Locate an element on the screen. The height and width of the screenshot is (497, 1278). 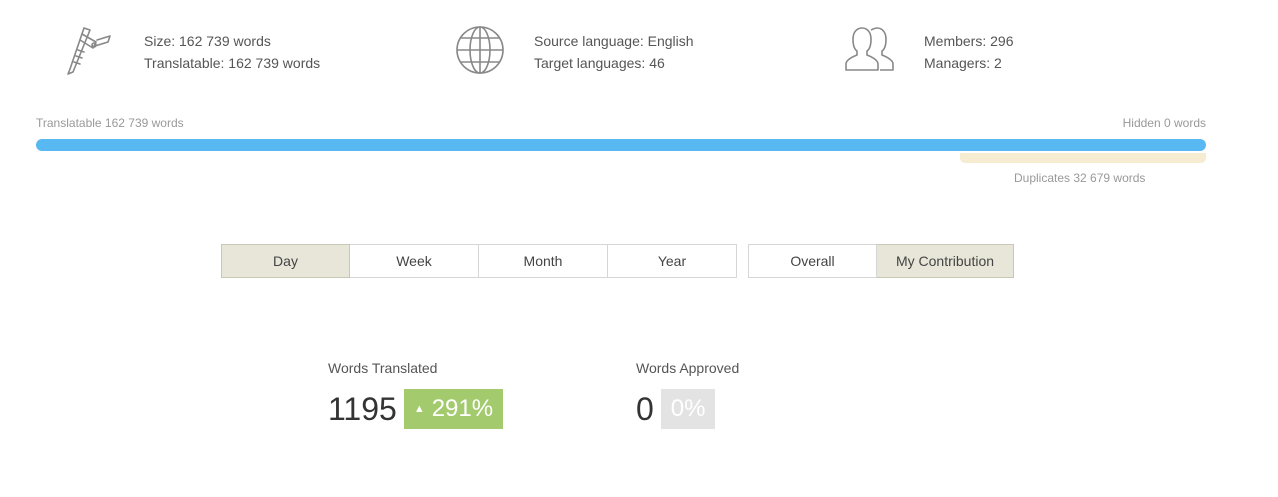
words-approved-change-badge: 0% is located at coordinates (688, 409).